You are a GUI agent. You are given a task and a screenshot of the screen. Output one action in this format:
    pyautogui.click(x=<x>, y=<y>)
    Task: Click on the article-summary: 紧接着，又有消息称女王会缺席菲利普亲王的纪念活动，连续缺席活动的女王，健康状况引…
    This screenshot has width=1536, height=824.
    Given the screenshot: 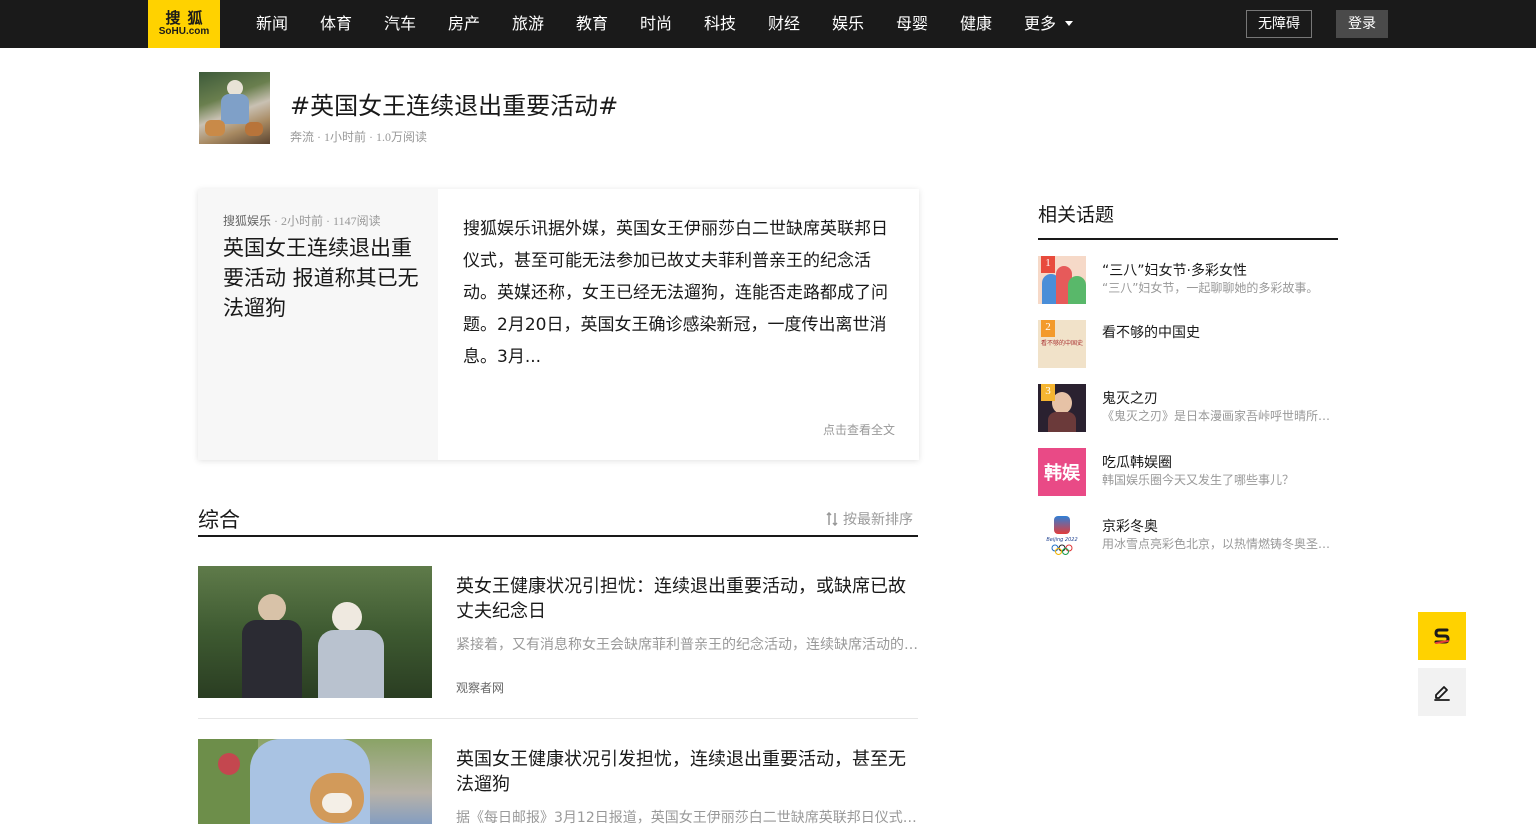 What is the action you would take?
    pyautogui.click(x=687, y=645)
    